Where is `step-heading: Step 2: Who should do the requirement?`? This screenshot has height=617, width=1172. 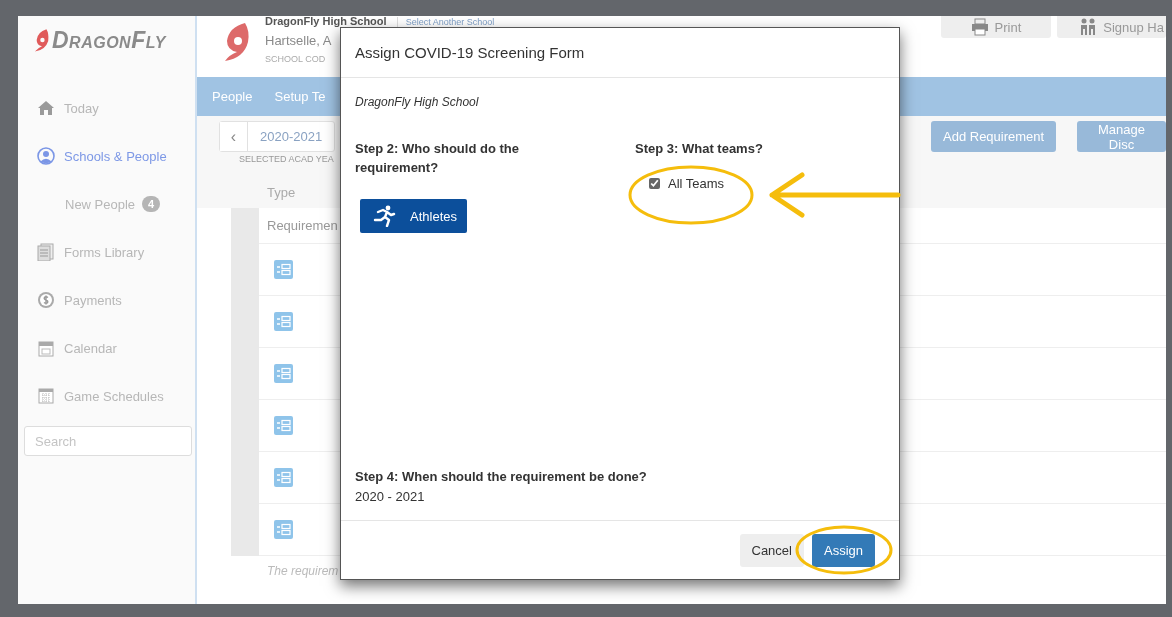
step-heading: Step 2: Who should do the requirement? is located at coordinates (437, 158).